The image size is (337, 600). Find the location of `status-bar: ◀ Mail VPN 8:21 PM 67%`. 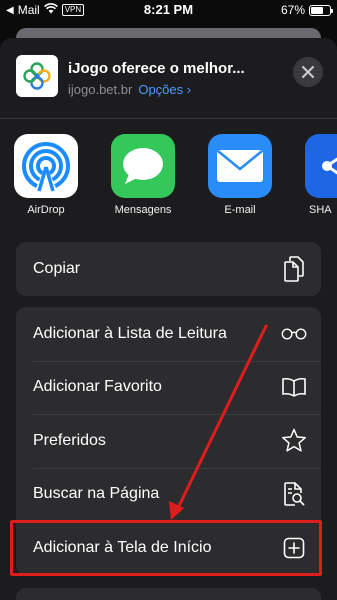

status-bar: ◀ Mail VPN 8:21 PM 67% is located at coordinates (168, 10).